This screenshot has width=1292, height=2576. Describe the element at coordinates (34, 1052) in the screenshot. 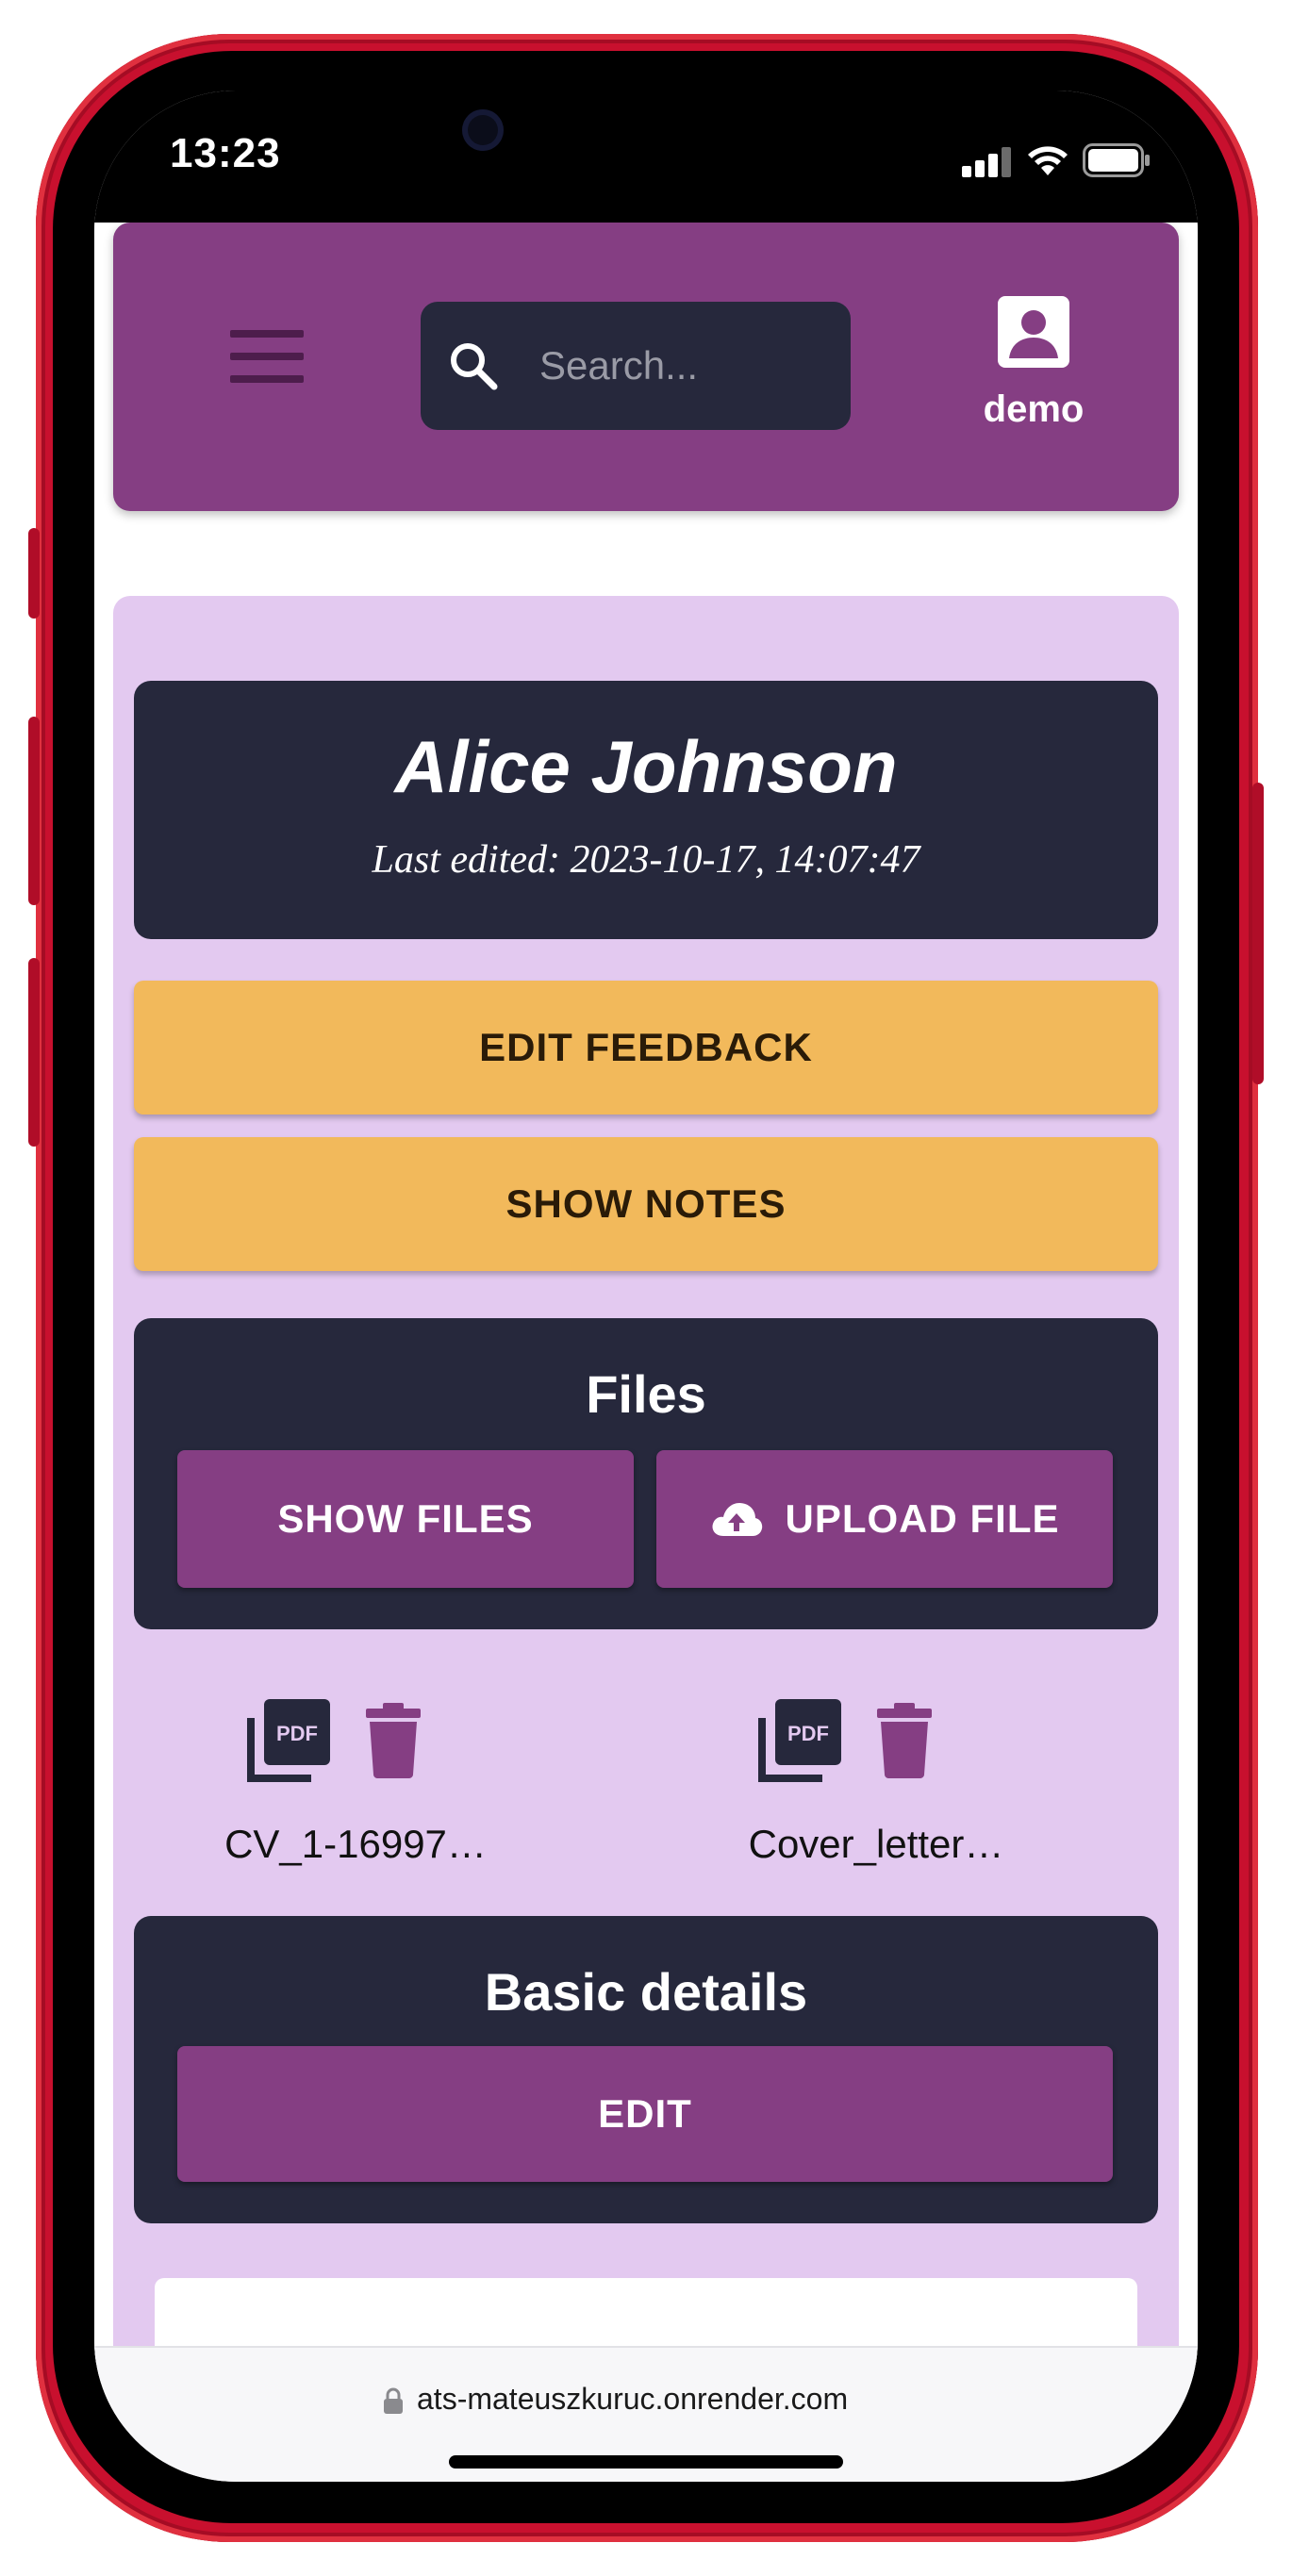

I see `mute-switch` at that location.